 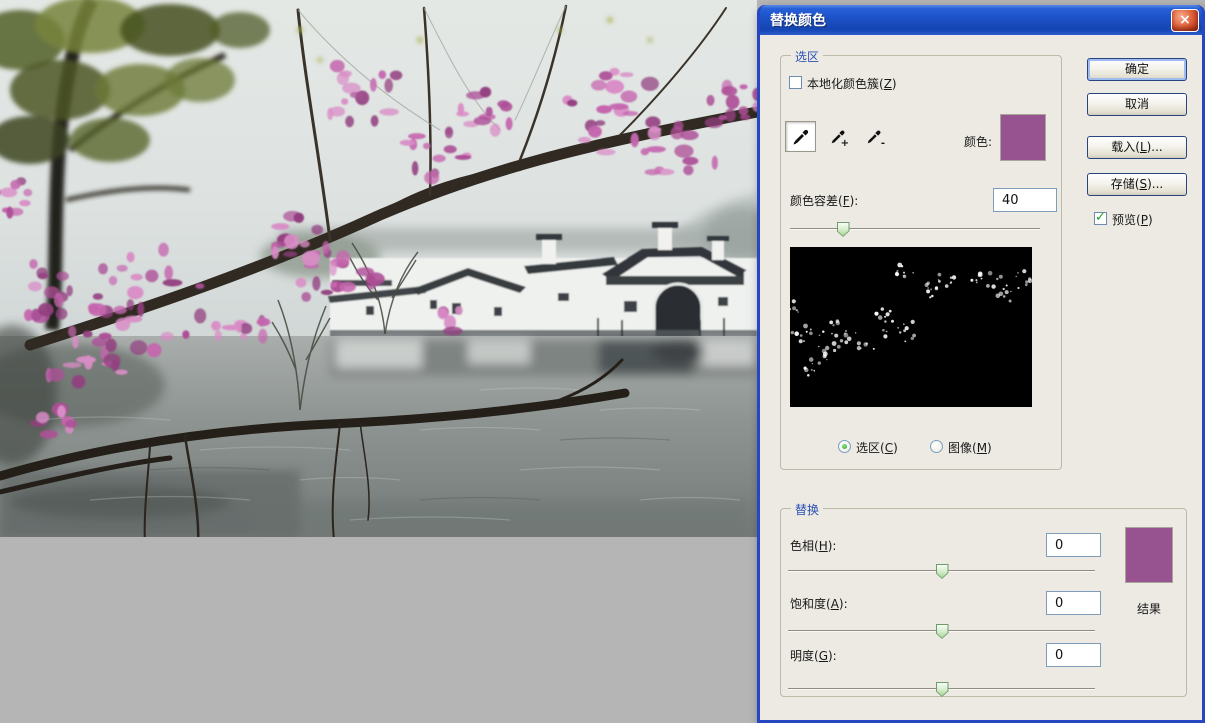 What do you see at coordinates (1073, 655) in the screenshot?
I see `lightness-input` at bounding box center [1073, 655].